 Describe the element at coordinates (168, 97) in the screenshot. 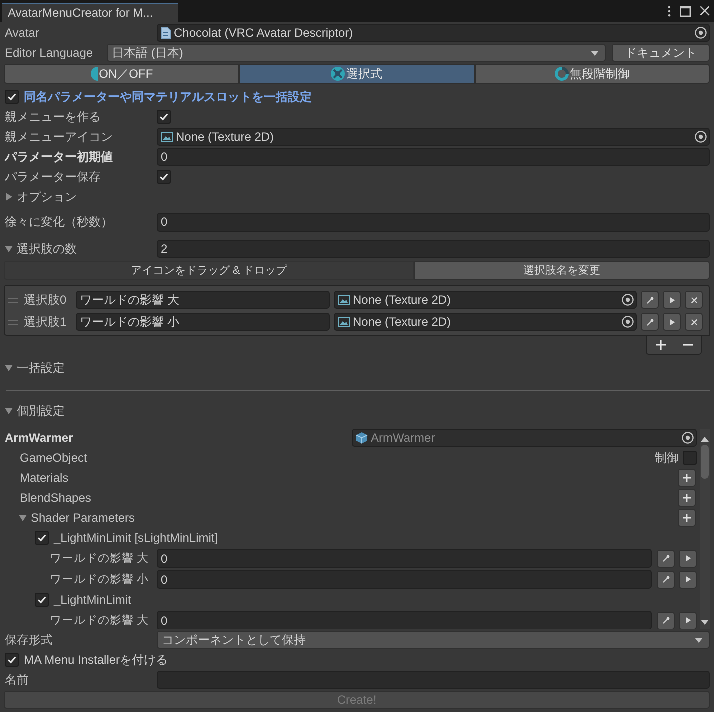

I see `checkbox-label: 同名パラメーターや同マテリアルスロットを一括設定` at that location.